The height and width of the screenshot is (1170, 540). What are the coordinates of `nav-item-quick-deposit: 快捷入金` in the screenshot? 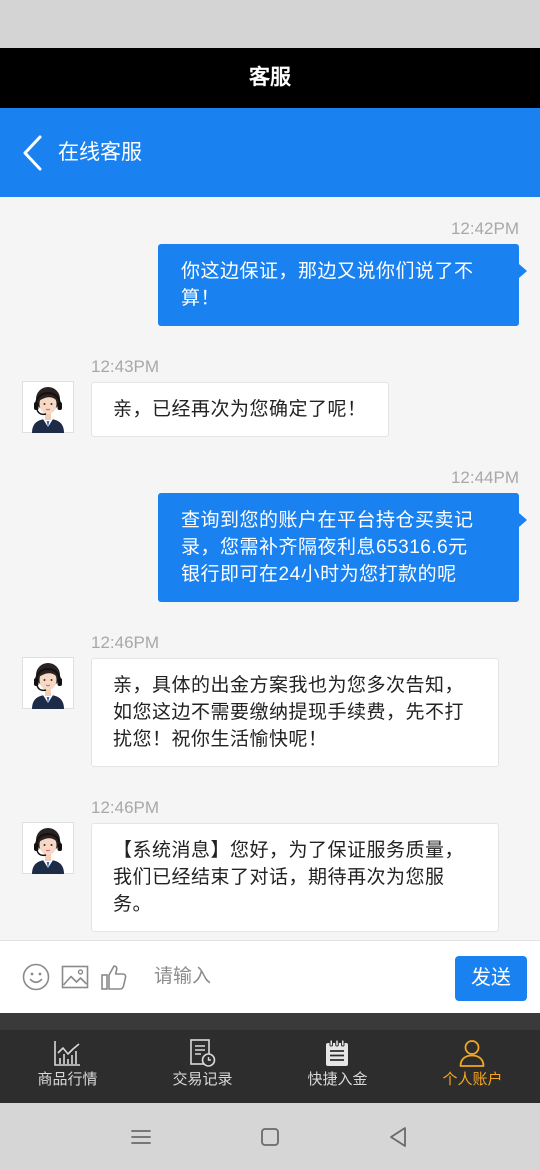 It's located at (337, 1058).